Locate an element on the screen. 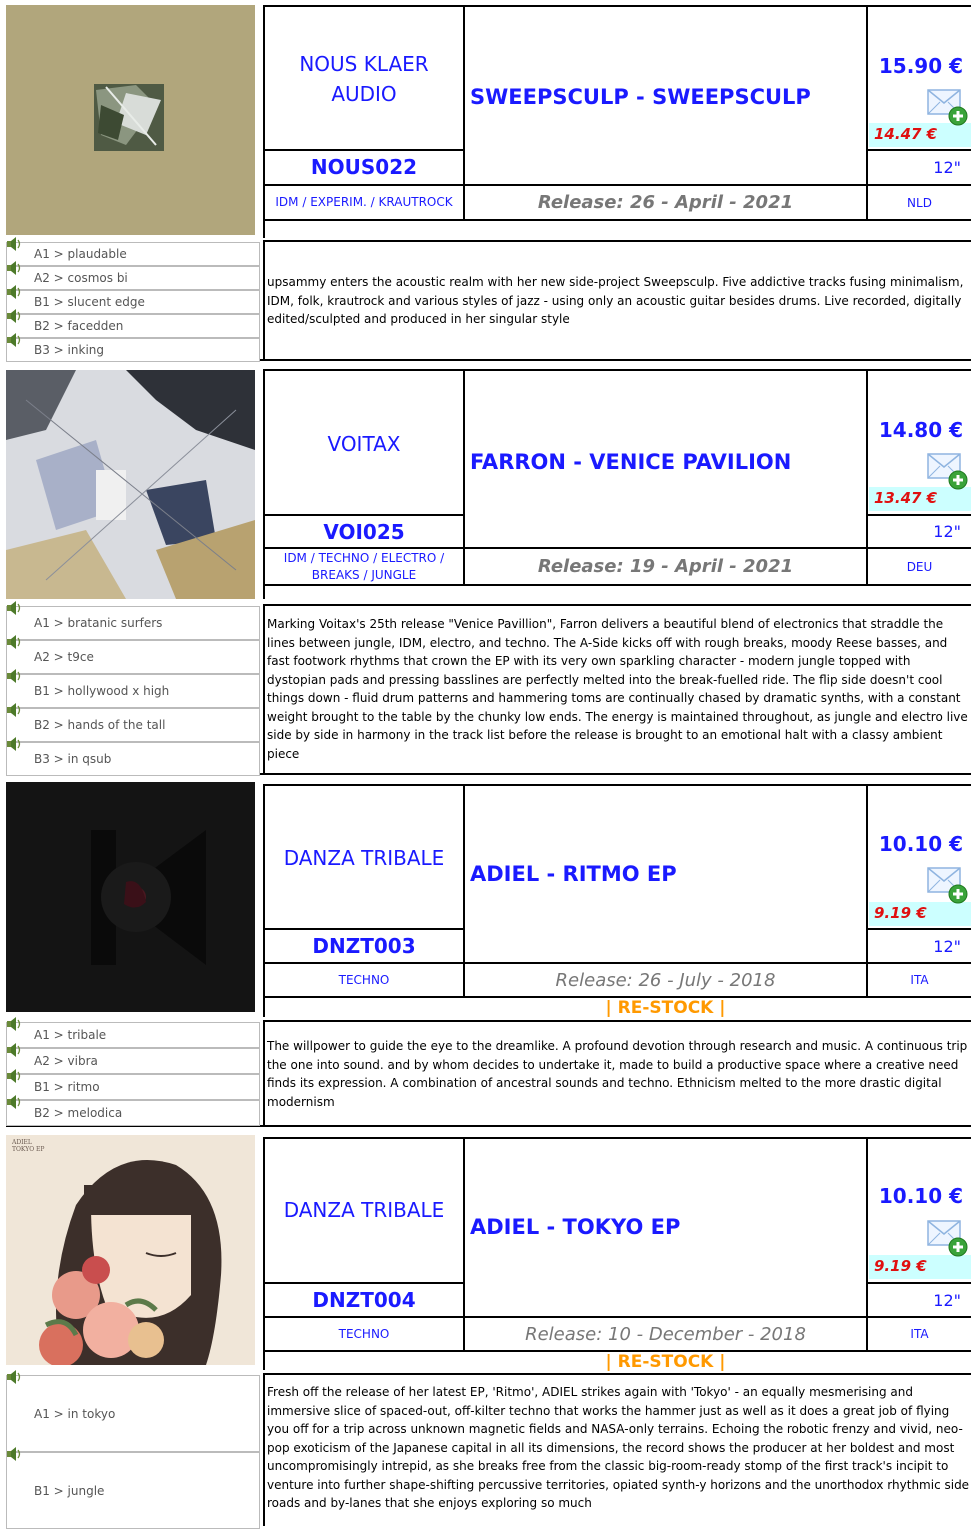 This screenshot has width=971, height=1529. track-item: B1 > slucent edge is located at coordinates (133, 302).